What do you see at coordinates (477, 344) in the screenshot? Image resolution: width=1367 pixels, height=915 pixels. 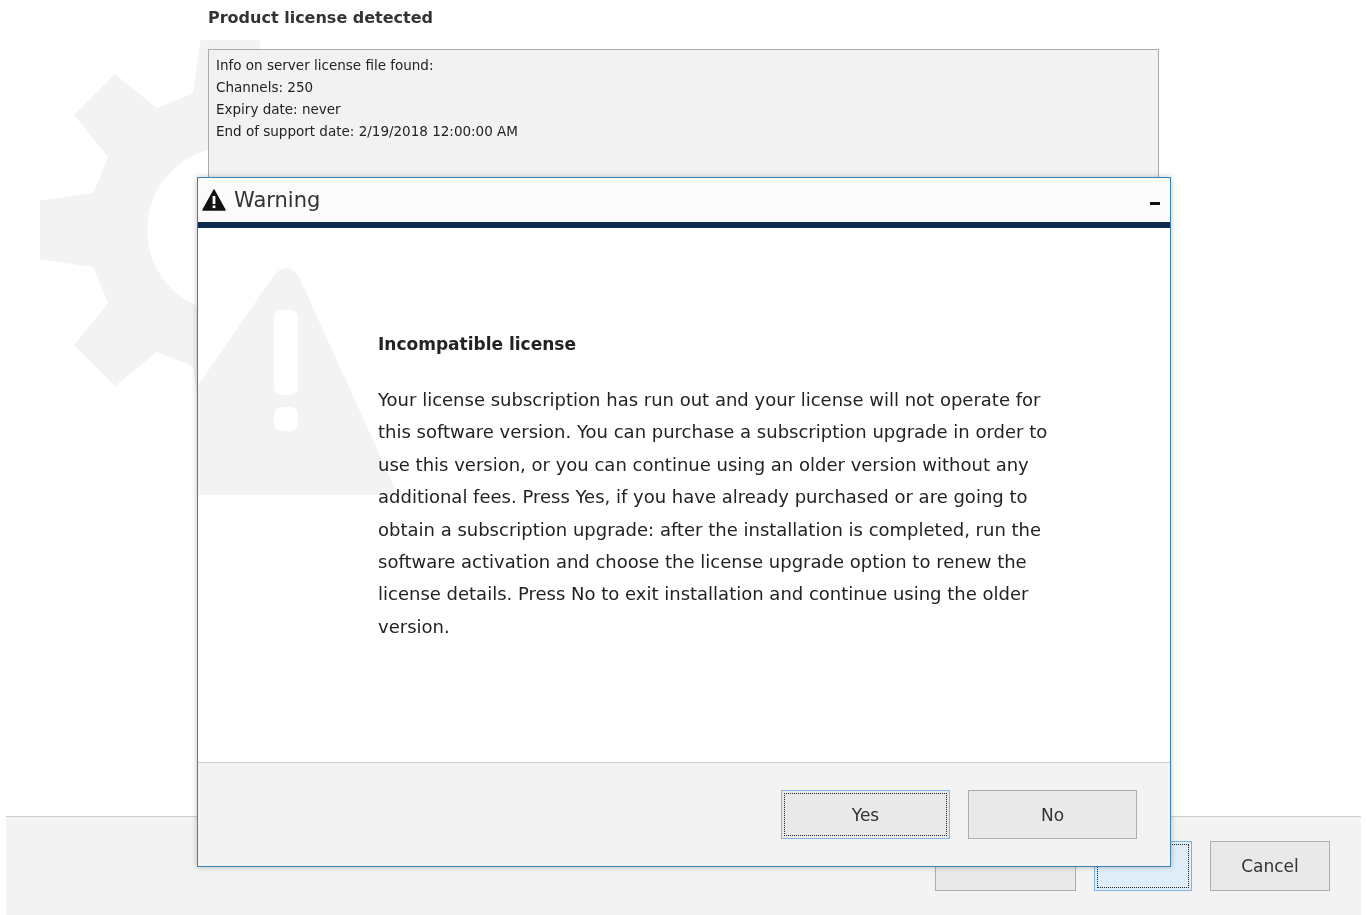 I see `dialog-heading: Incompatible license` at bounding box center [477, 344].